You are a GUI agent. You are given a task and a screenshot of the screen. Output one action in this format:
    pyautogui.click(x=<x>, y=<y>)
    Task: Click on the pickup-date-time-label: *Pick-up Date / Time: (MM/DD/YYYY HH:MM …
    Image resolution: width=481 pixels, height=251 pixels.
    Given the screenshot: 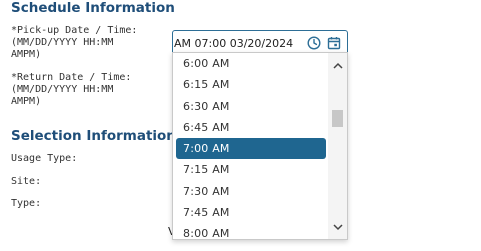 What is the action you would take?
    pyautogui.click(x=74, y=42)
    